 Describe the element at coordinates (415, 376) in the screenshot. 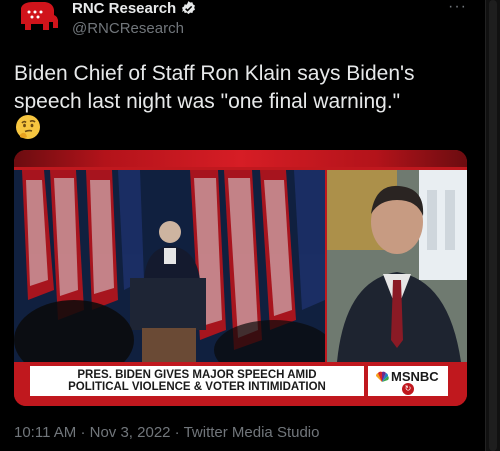

I see `network-name: MSNBC` at that location.